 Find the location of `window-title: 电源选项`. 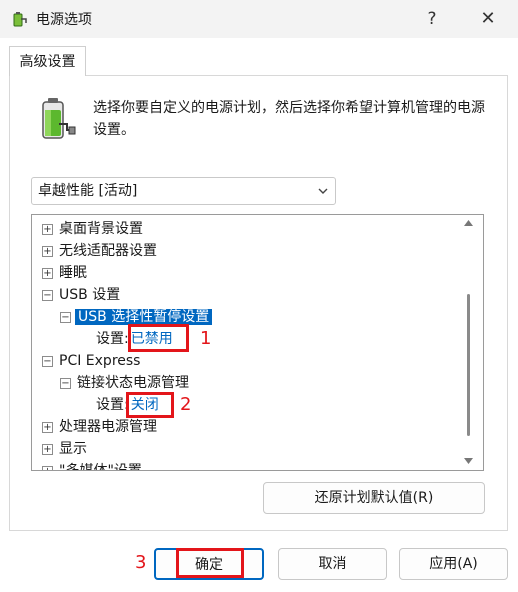

window-title: 电源选项 is located at coordinates (64, 20).